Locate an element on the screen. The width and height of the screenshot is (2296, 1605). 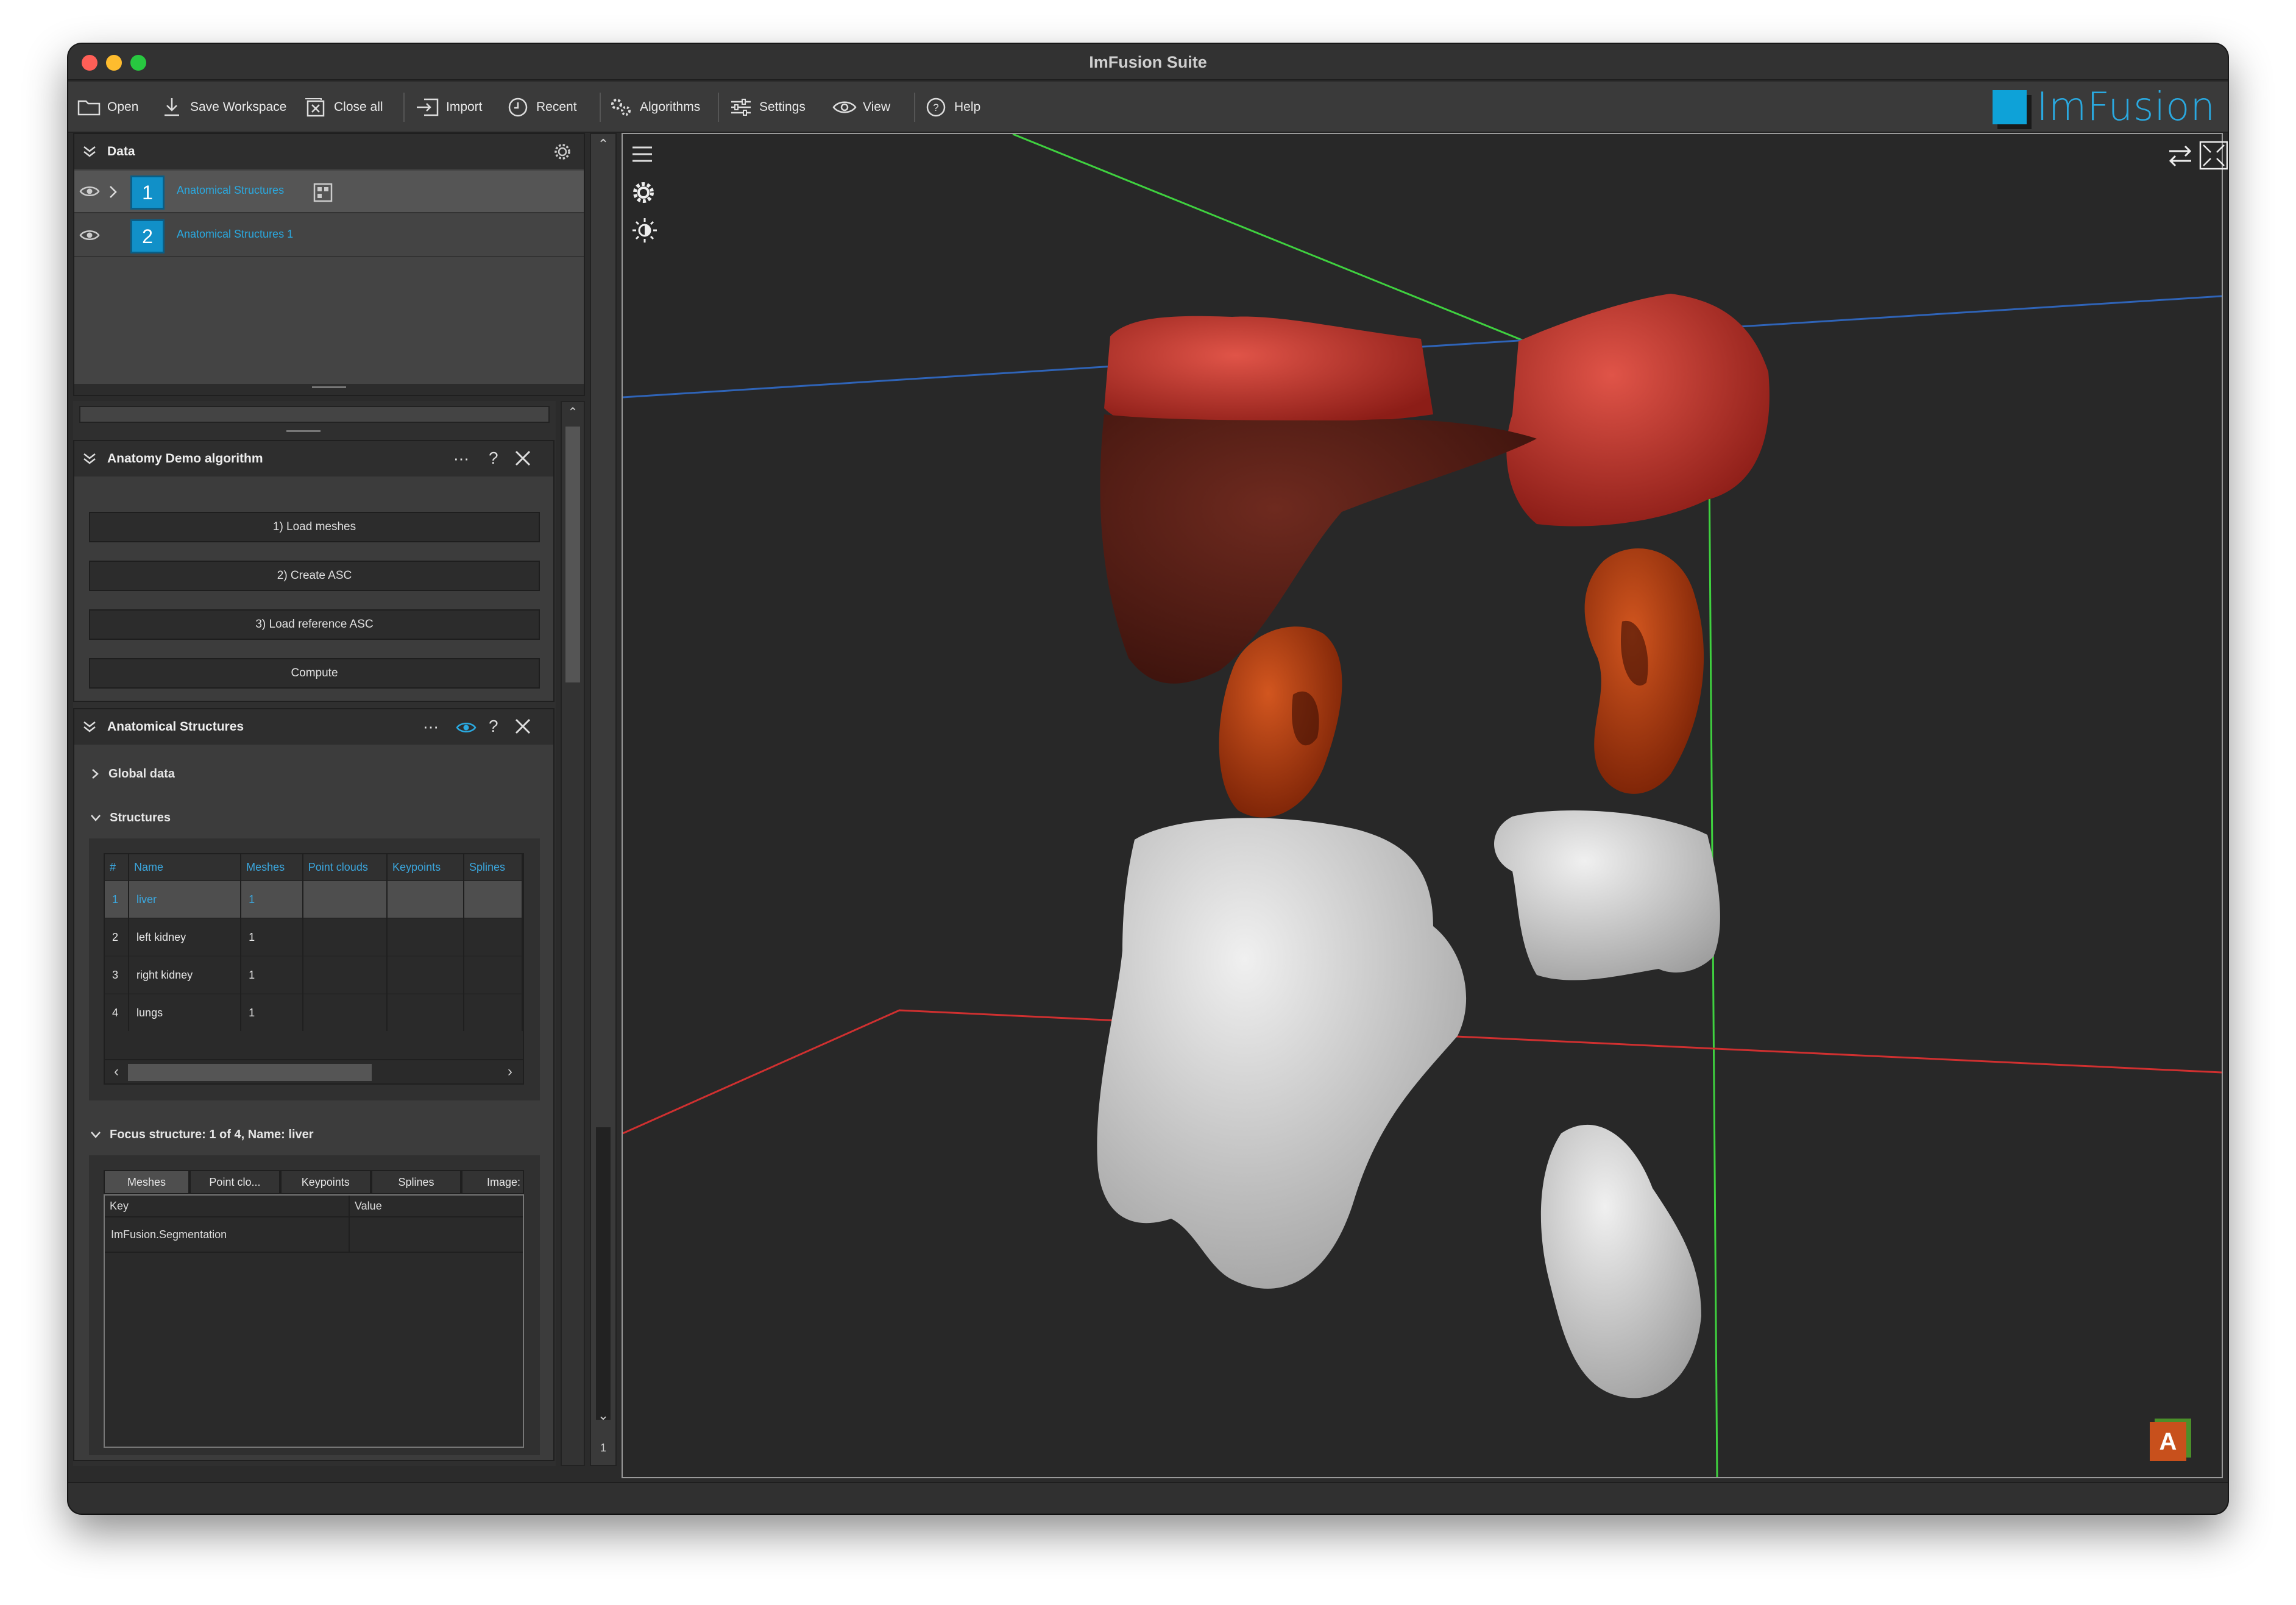
data-list-item: 1 Anatomical Structures is located at coordinates (329, 192).